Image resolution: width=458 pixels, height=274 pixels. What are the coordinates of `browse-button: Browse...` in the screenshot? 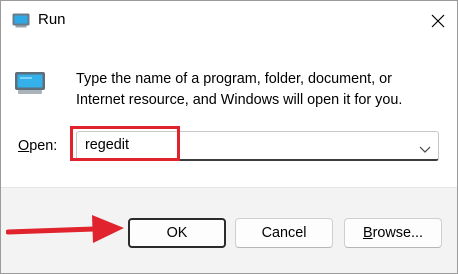 It's located at (393, 233).